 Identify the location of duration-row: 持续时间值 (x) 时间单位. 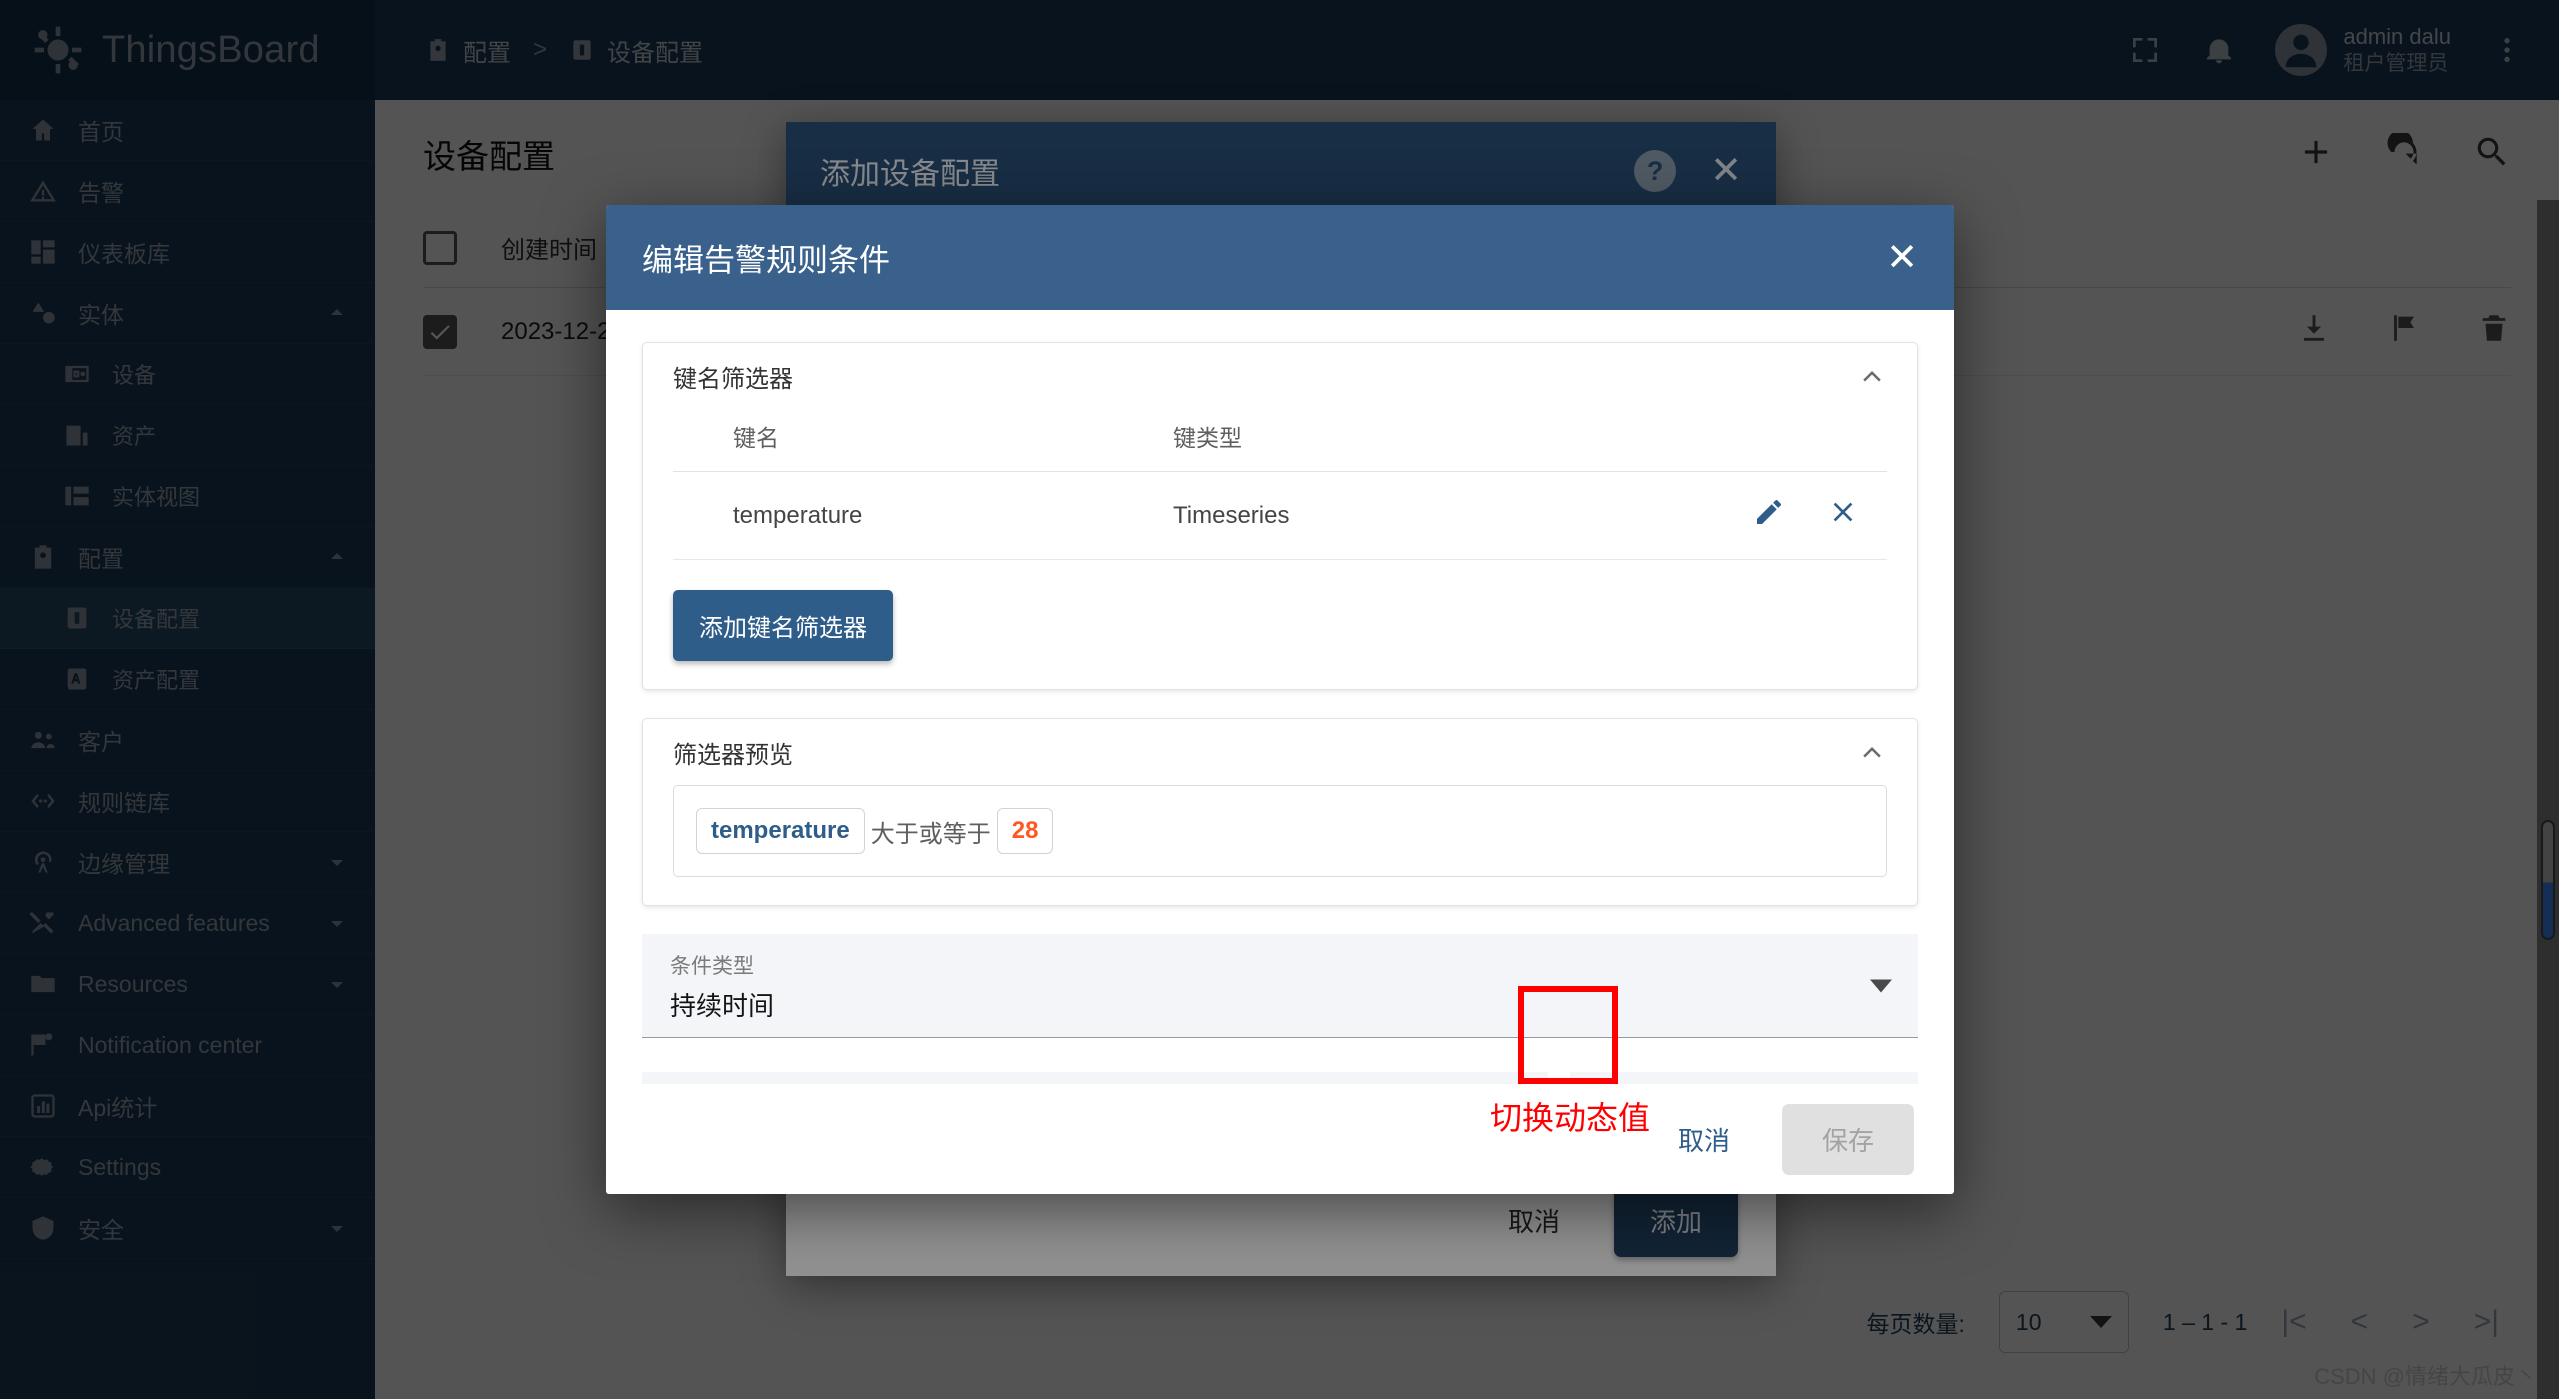
(1280, 1078).